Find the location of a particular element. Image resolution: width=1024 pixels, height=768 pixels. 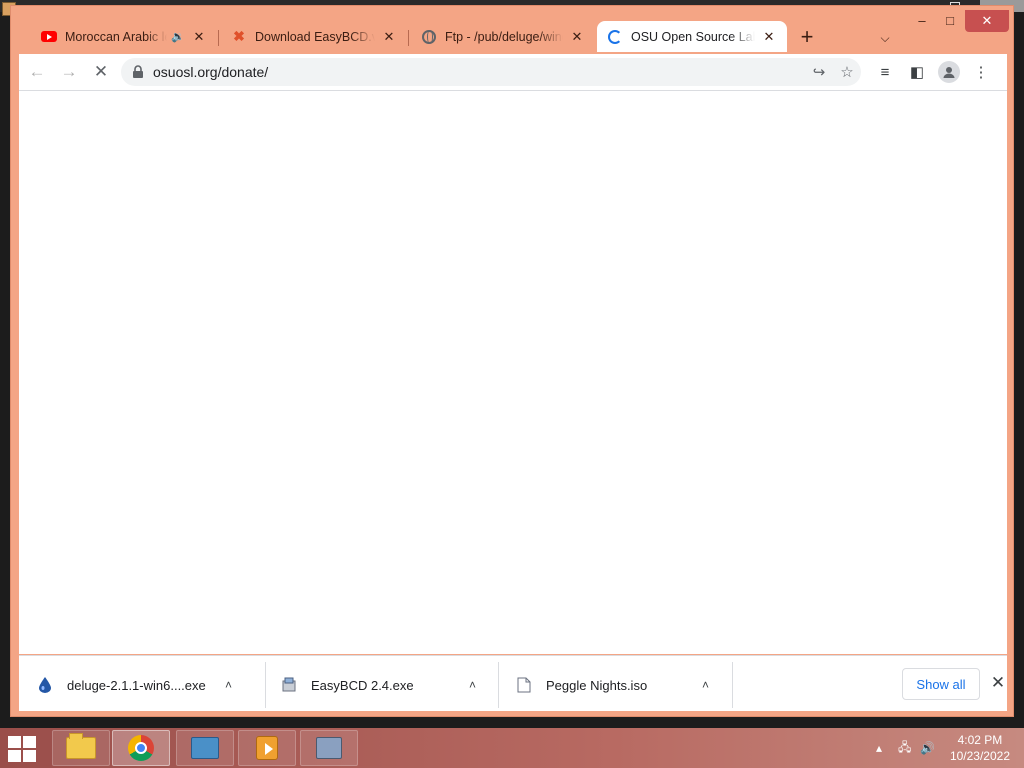

file-explorer-icon is located at coordinates (81, 748).